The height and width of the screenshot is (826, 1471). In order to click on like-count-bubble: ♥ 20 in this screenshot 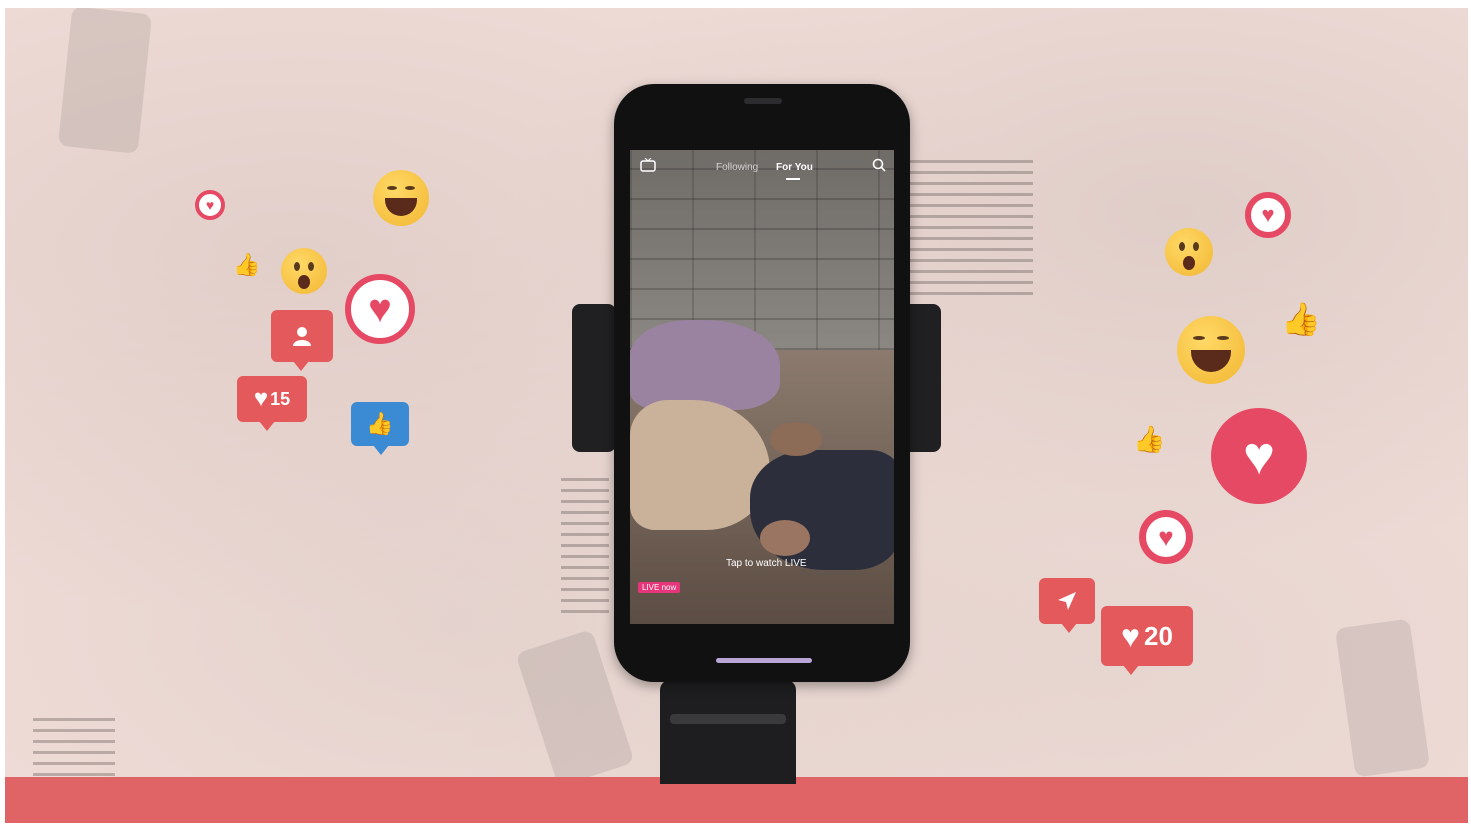, I will do `click(1147, 640)`.